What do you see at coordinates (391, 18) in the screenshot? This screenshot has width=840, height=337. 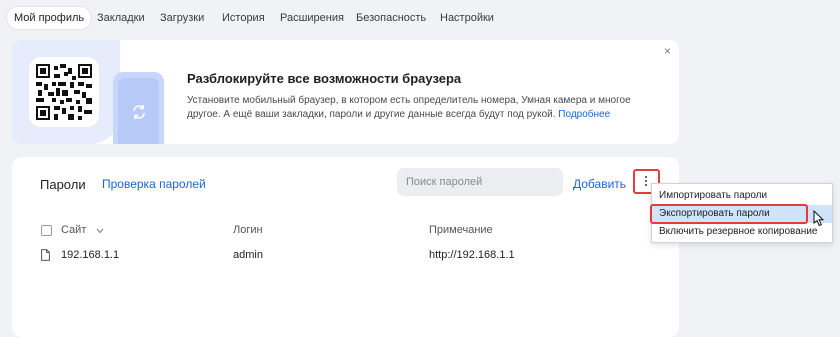 I see `tab-security: Безопасность` at bounding box center [391, 18].